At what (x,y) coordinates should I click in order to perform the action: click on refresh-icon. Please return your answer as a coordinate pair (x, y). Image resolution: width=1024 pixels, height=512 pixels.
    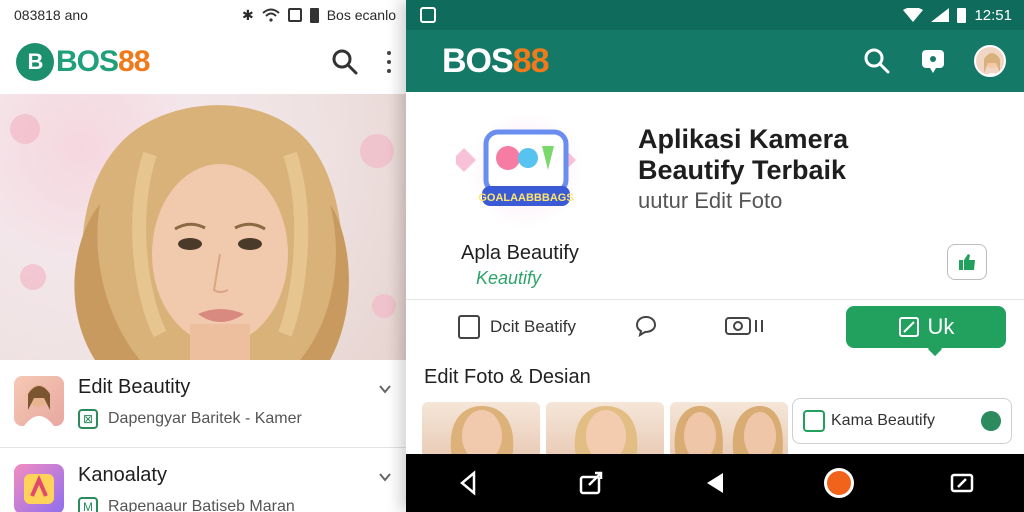
    Looking at the image, I should click on (991, 421).